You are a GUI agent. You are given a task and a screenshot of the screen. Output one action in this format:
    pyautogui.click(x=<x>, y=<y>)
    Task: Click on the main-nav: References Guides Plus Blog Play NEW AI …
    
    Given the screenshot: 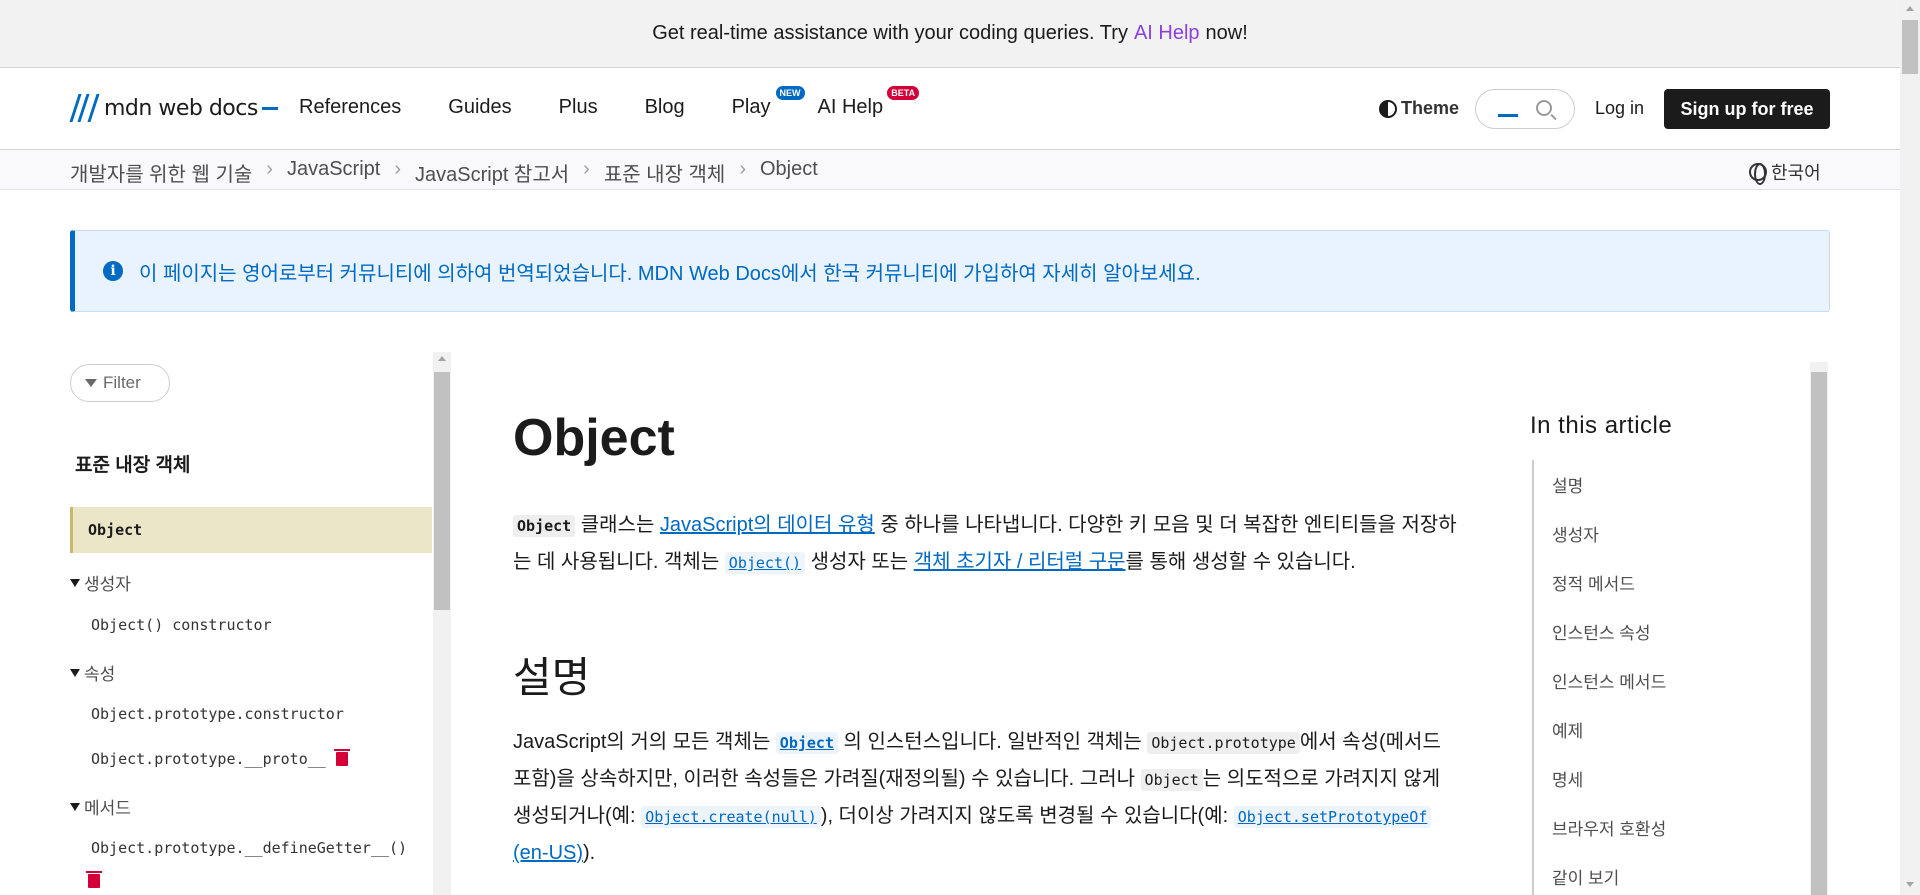 What is the action you would take?
    pyautogui.click(x=614, y=102)
    